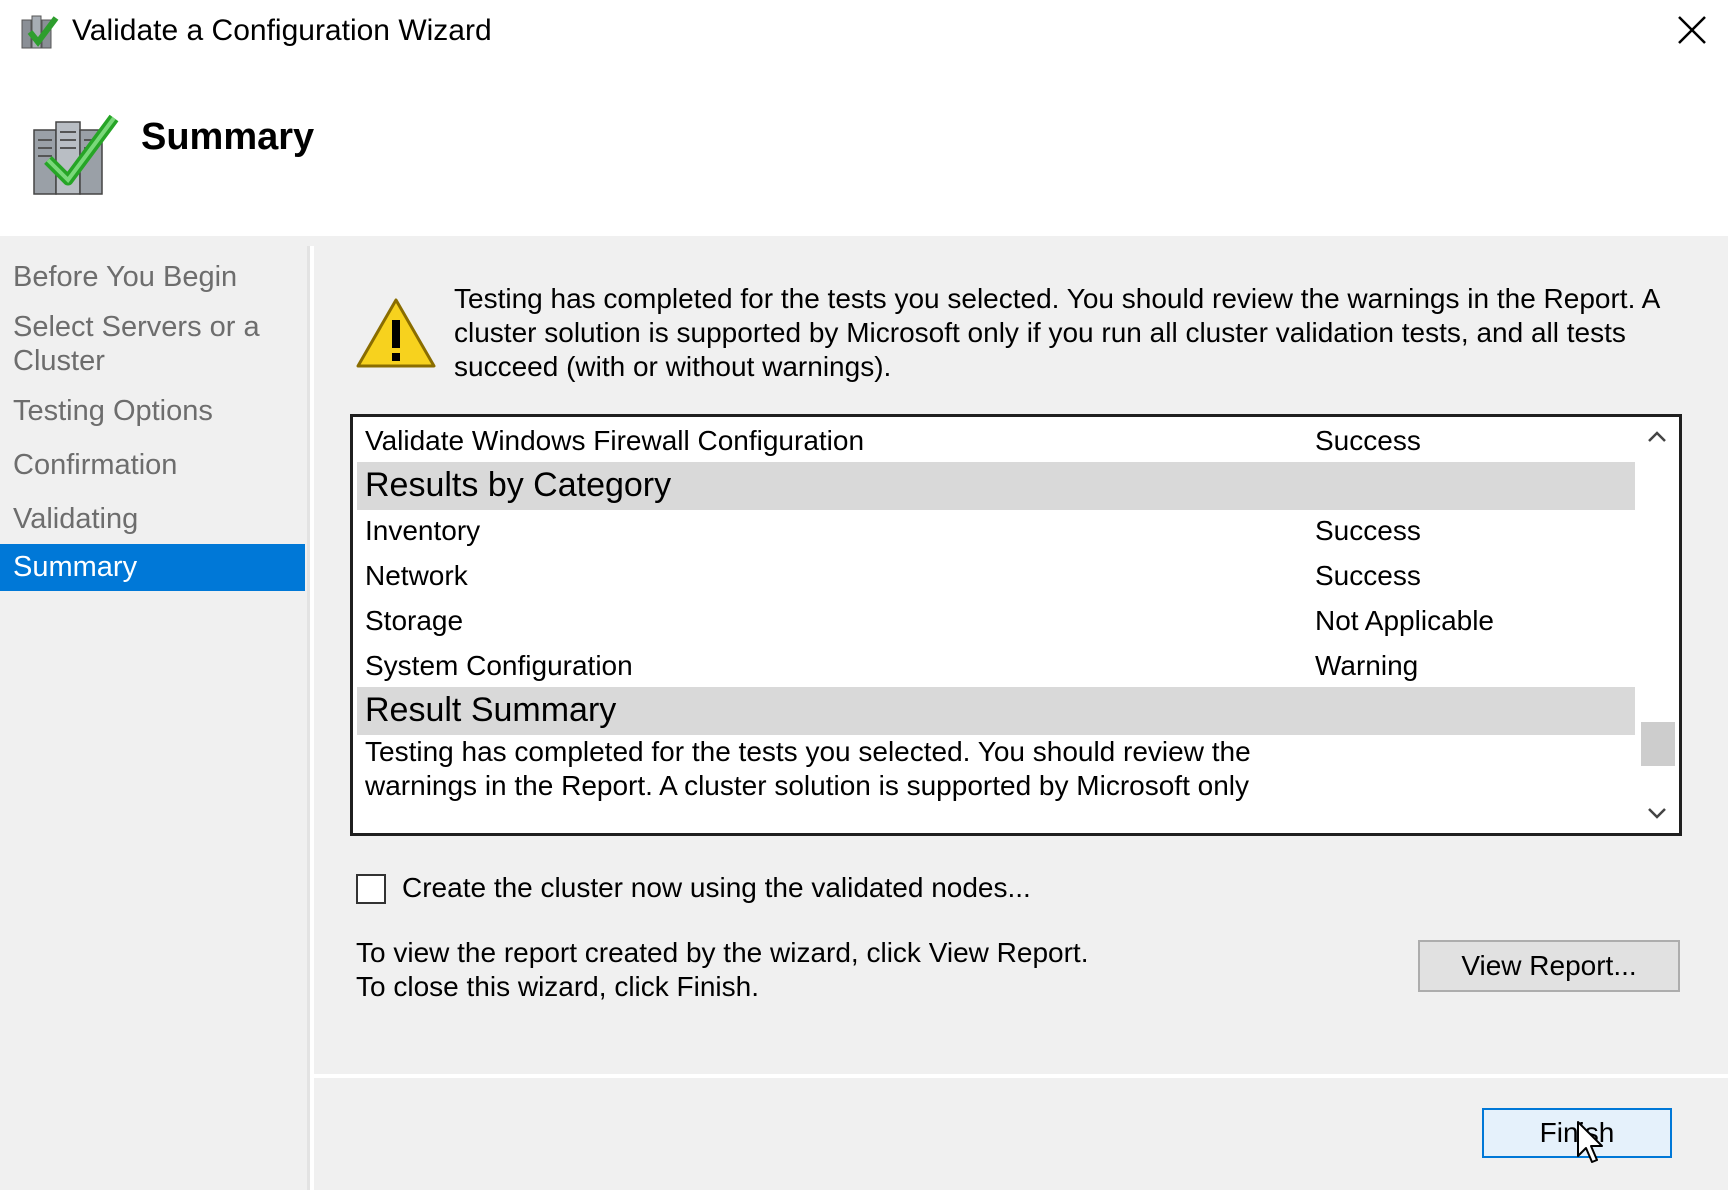 The image size is (1728, 1190). I want to click on cluster-validate-icon, so click(40, 32).